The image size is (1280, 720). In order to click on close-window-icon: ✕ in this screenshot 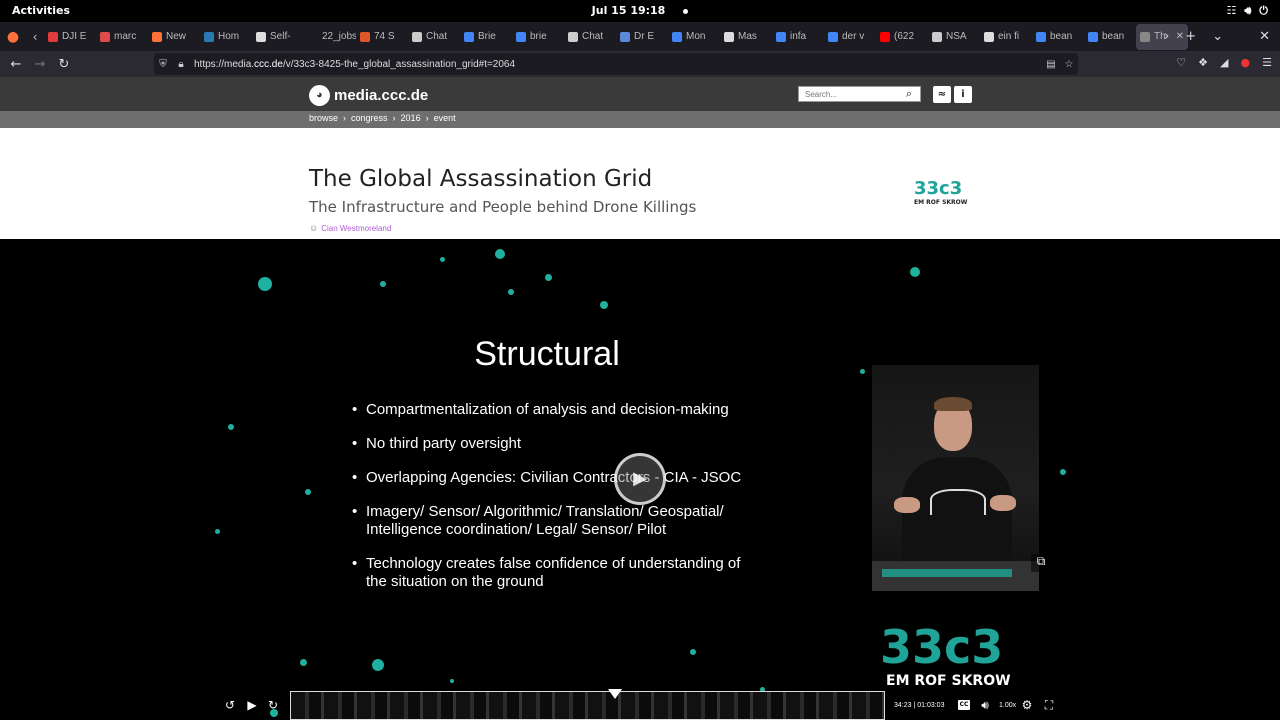, I will do `click(1264, 36)`.